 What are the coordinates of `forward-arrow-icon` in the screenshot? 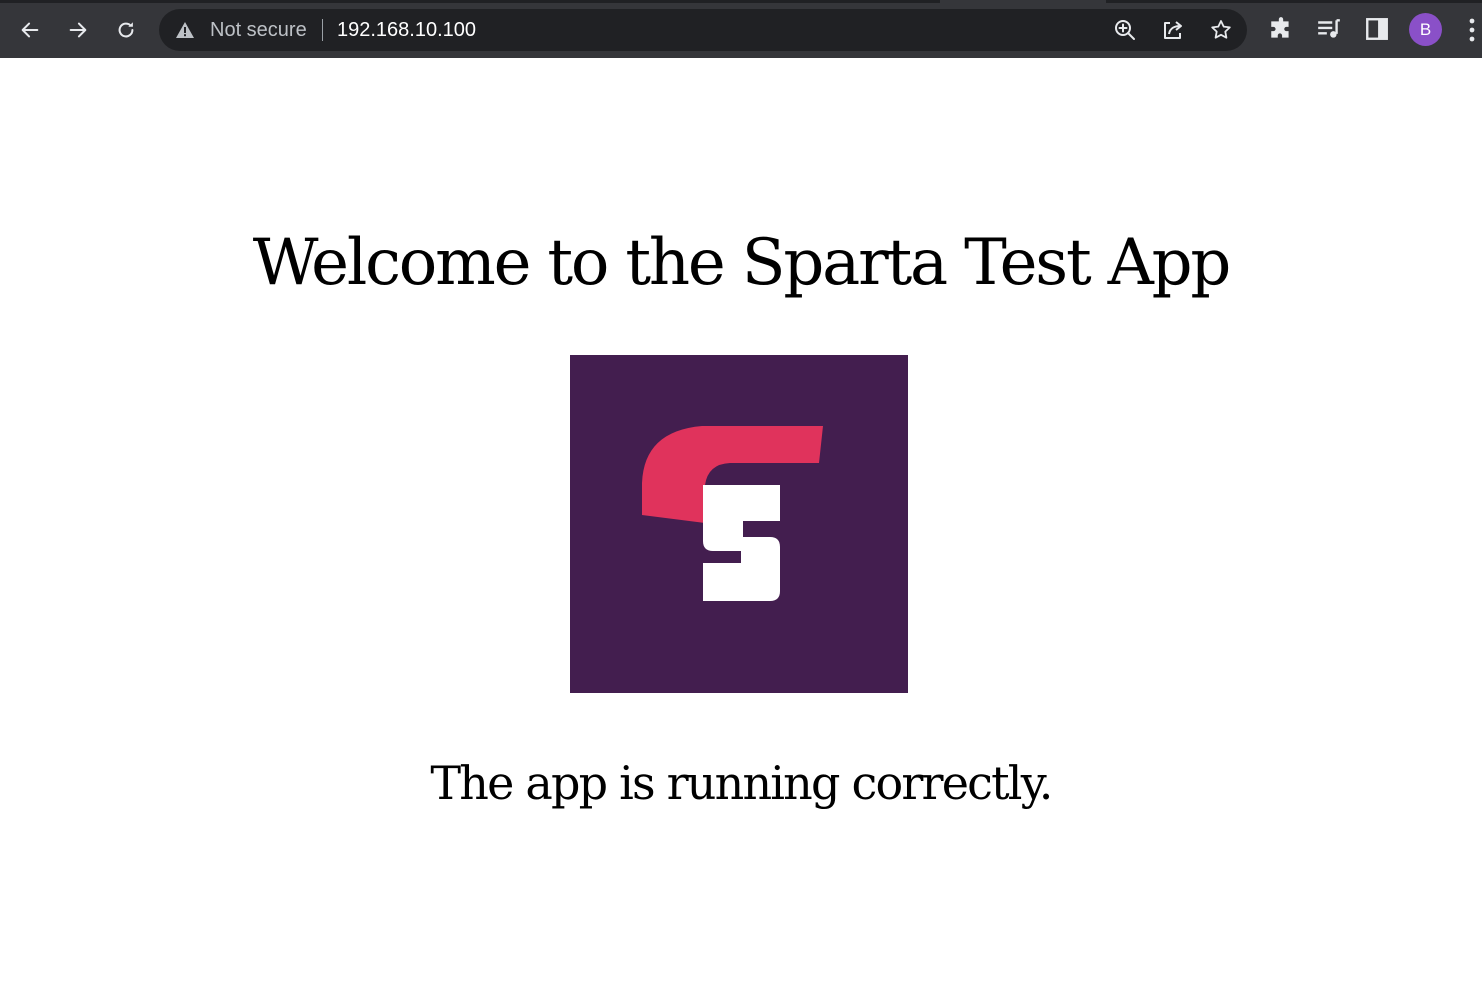 It's located at (78, 30).